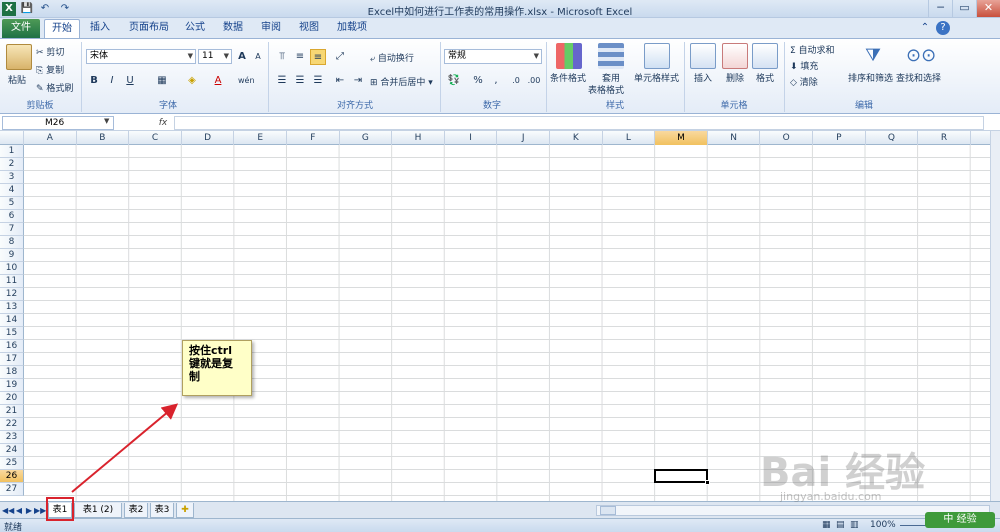 The width and height of the screenshot is (1000, 532). Describe the element at coordinates (831, 496) in the screenshot. I see `baidu-watermark-url: jingyan.baidu.com` at that location.